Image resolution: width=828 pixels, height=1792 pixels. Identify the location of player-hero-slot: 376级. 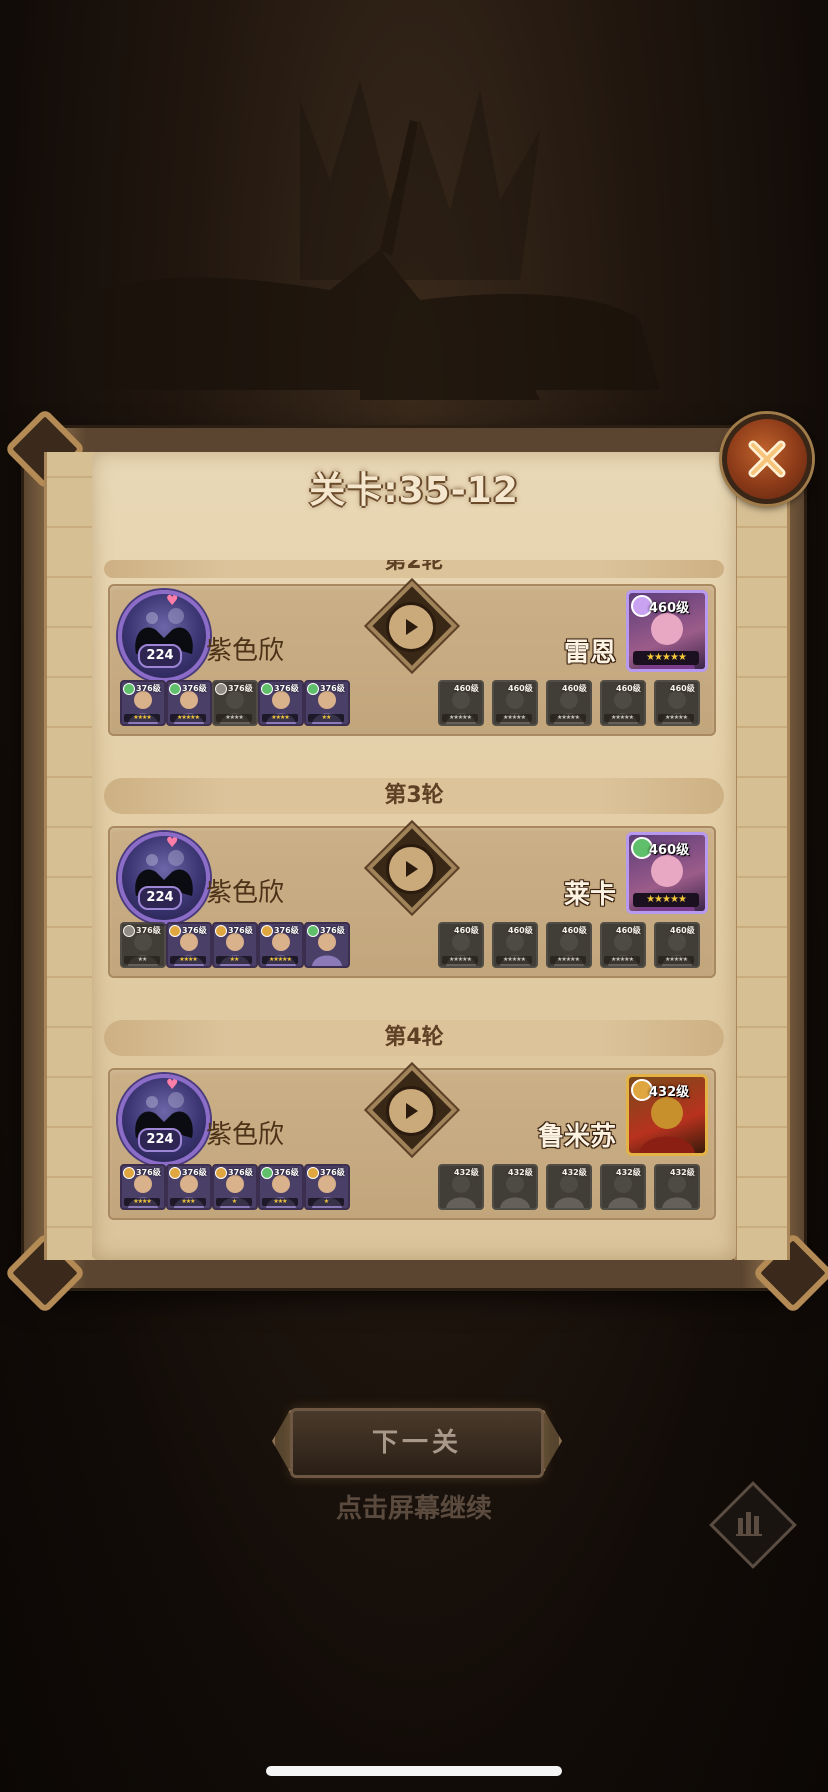
(327, 945).